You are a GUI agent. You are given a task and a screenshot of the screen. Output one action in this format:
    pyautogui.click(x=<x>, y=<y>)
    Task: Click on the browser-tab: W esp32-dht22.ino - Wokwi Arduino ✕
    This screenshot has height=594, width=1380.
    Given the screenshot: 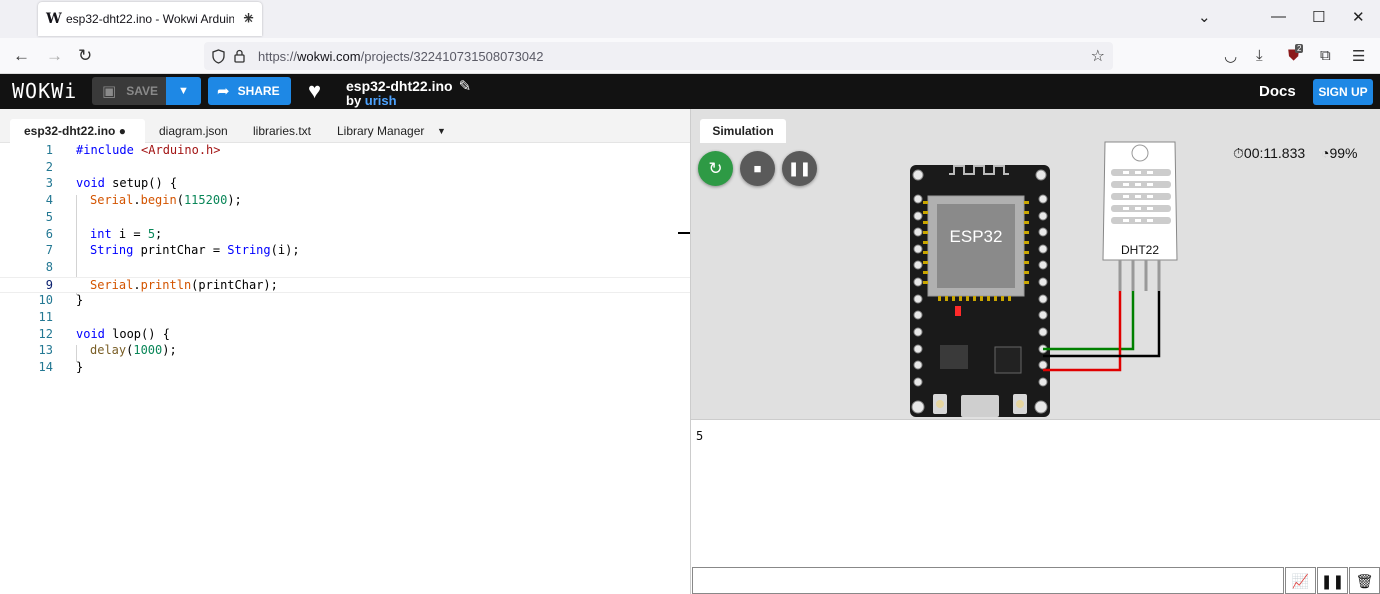 What is the action you would take?
    pyautogui.click(x=150, y=19)
    